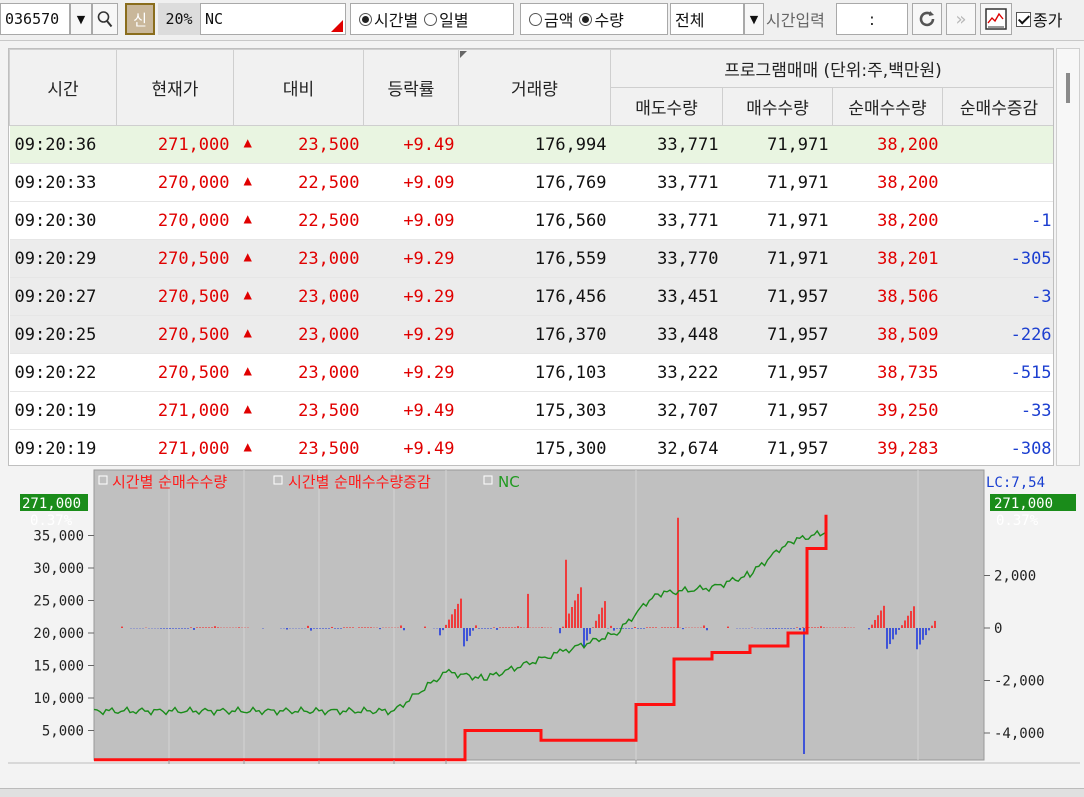 The height and width of the screenshot is (797, 1084). What do you see at coordinates (365, 19) in the screenshot?
I see `radio-time-icon` at bounding box center [365, 19].